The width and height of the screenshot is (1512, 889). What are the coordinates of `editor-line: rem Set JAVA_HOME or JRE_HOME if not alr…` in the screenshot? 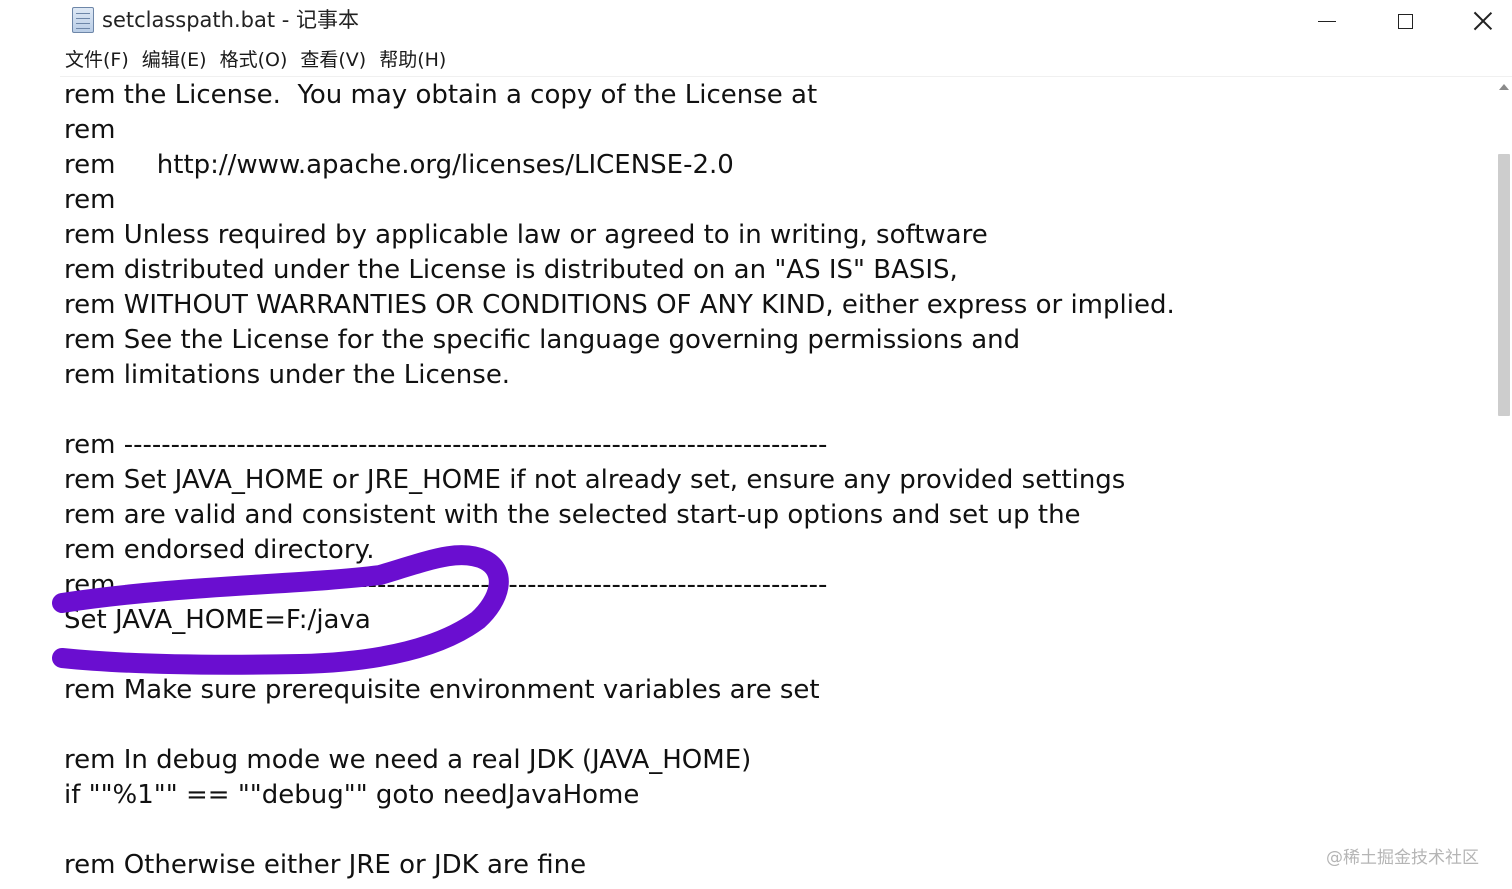 It's located at (595, 480).